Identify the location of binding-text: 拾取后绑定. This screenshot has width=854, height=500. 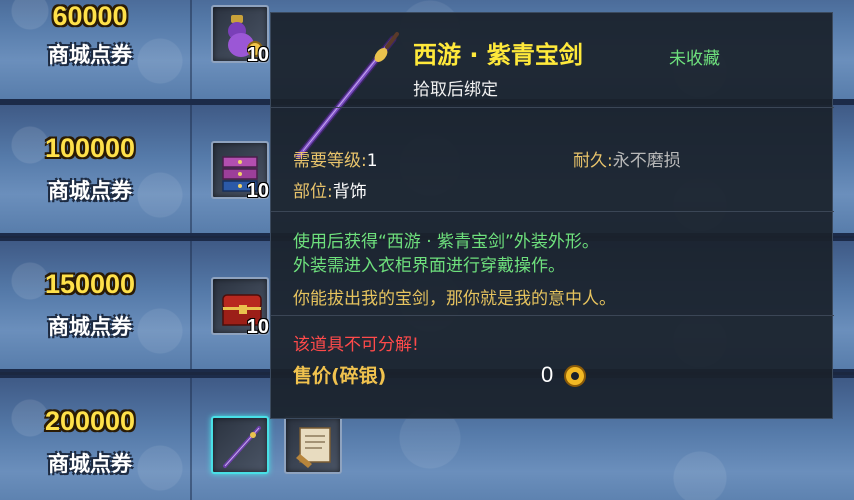
(455, 90).